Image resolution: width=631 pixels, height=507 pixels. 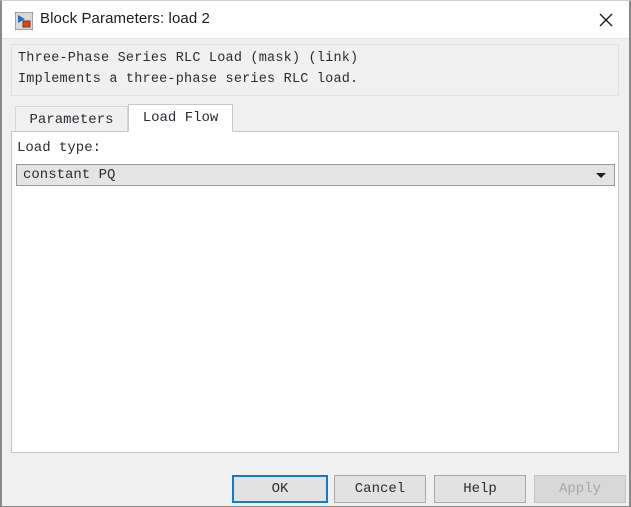 I want to click on apply-button: Apply, so click(x=580, y=489).